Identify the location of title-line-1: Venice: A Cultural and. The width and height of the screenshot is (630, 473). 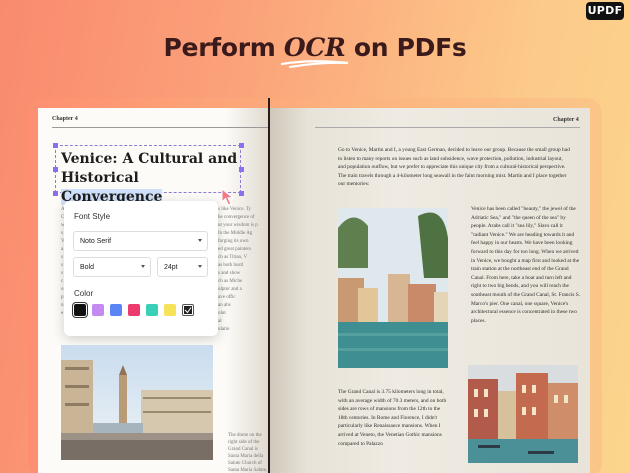
(149, 159).